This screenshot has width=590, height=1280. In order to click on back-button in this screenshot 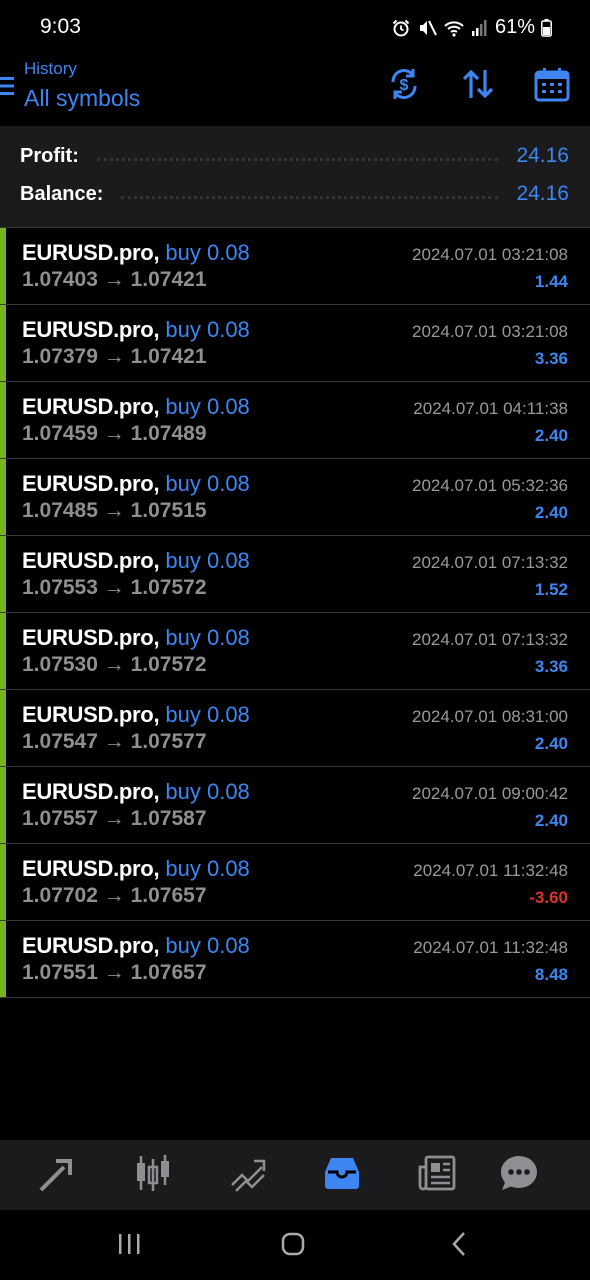, I will do `click(459, 1246)`.